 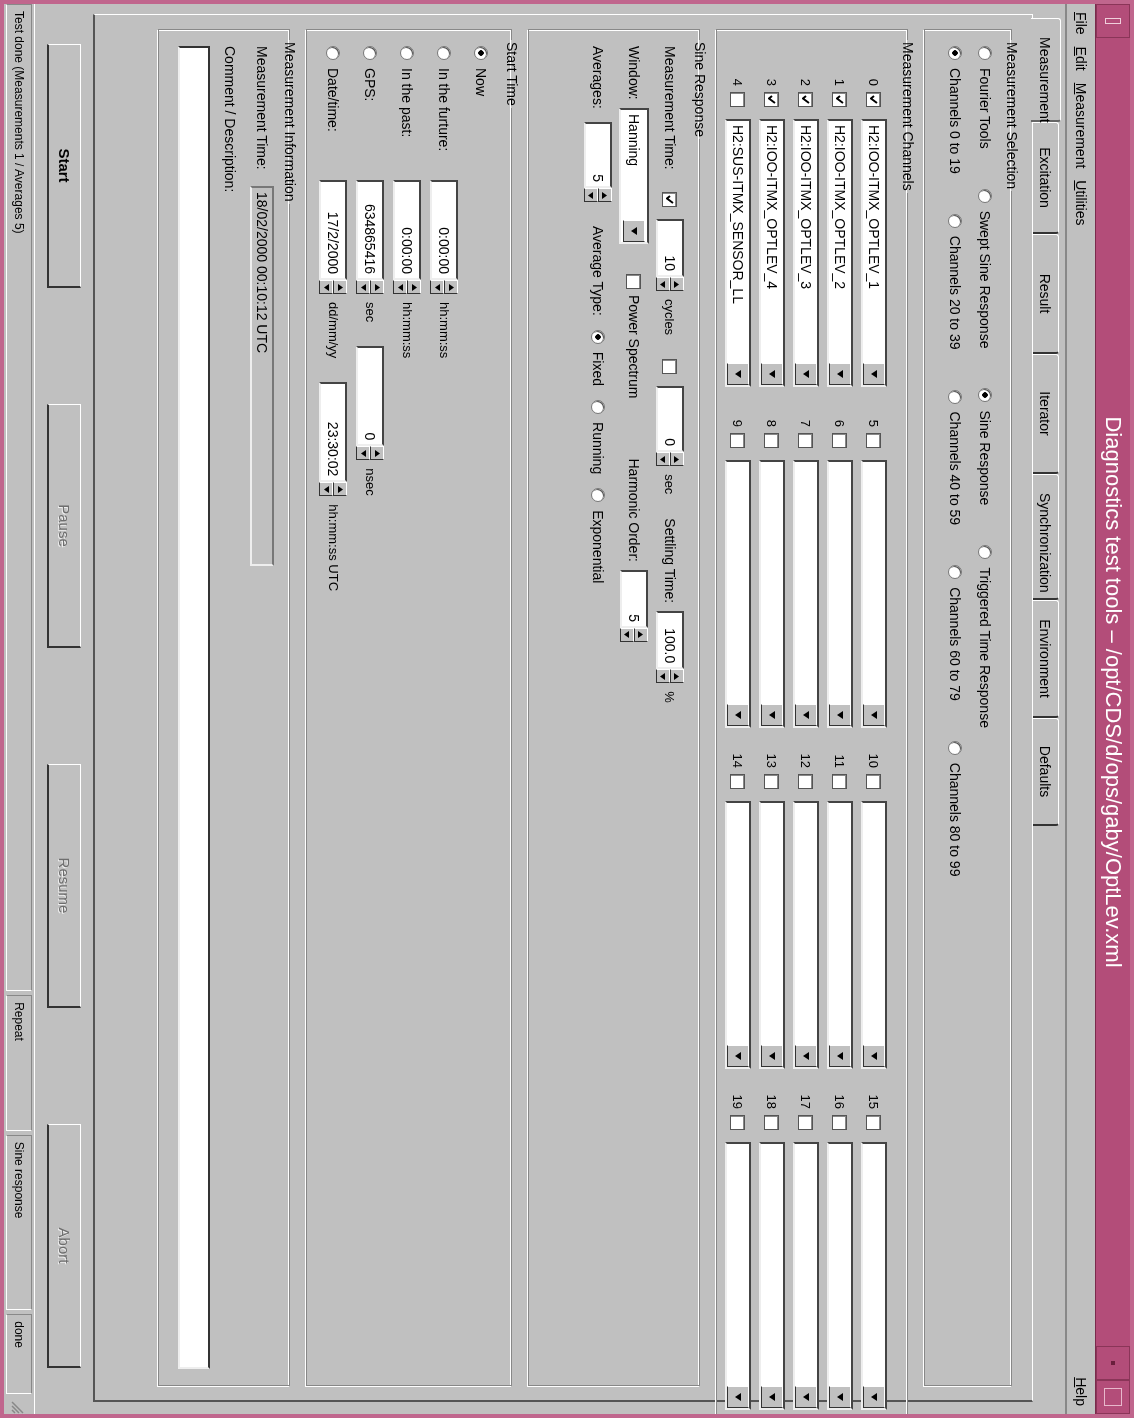 I want to click on cycles-field: 10, so click(x=670, y=248).